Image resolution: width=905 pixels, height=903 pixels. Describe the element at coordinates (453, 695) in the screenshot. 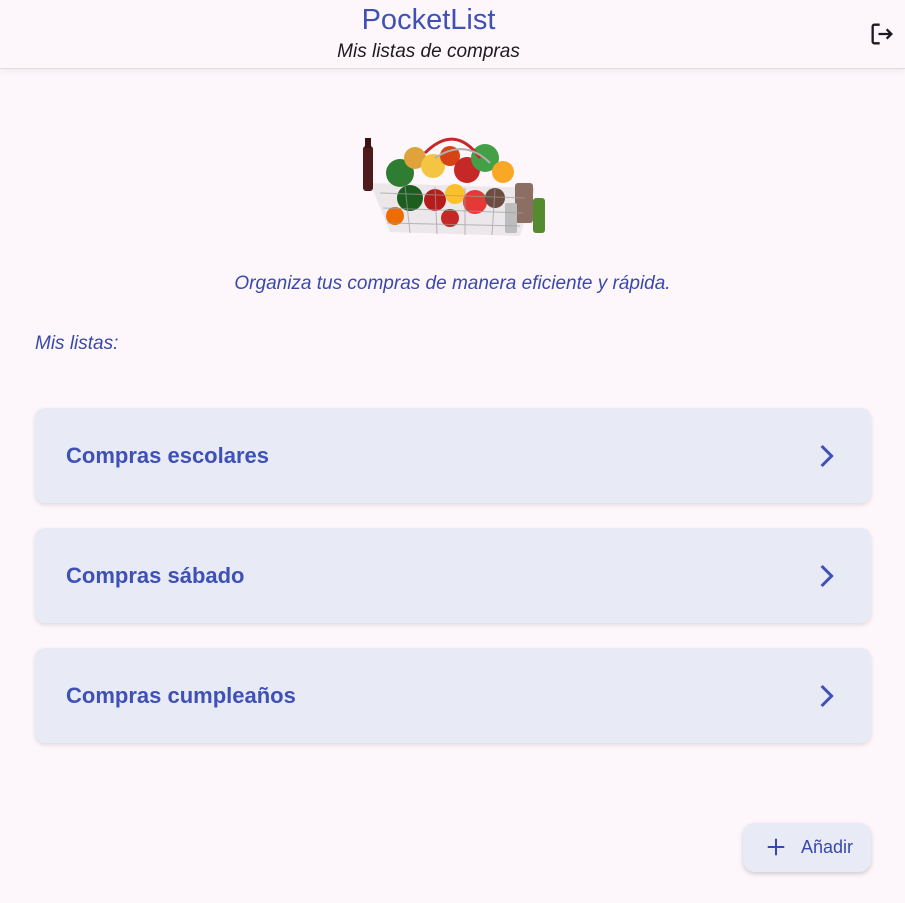

I see `list-item-compras-cumpleanos: Compras cumpleaños` at that location.